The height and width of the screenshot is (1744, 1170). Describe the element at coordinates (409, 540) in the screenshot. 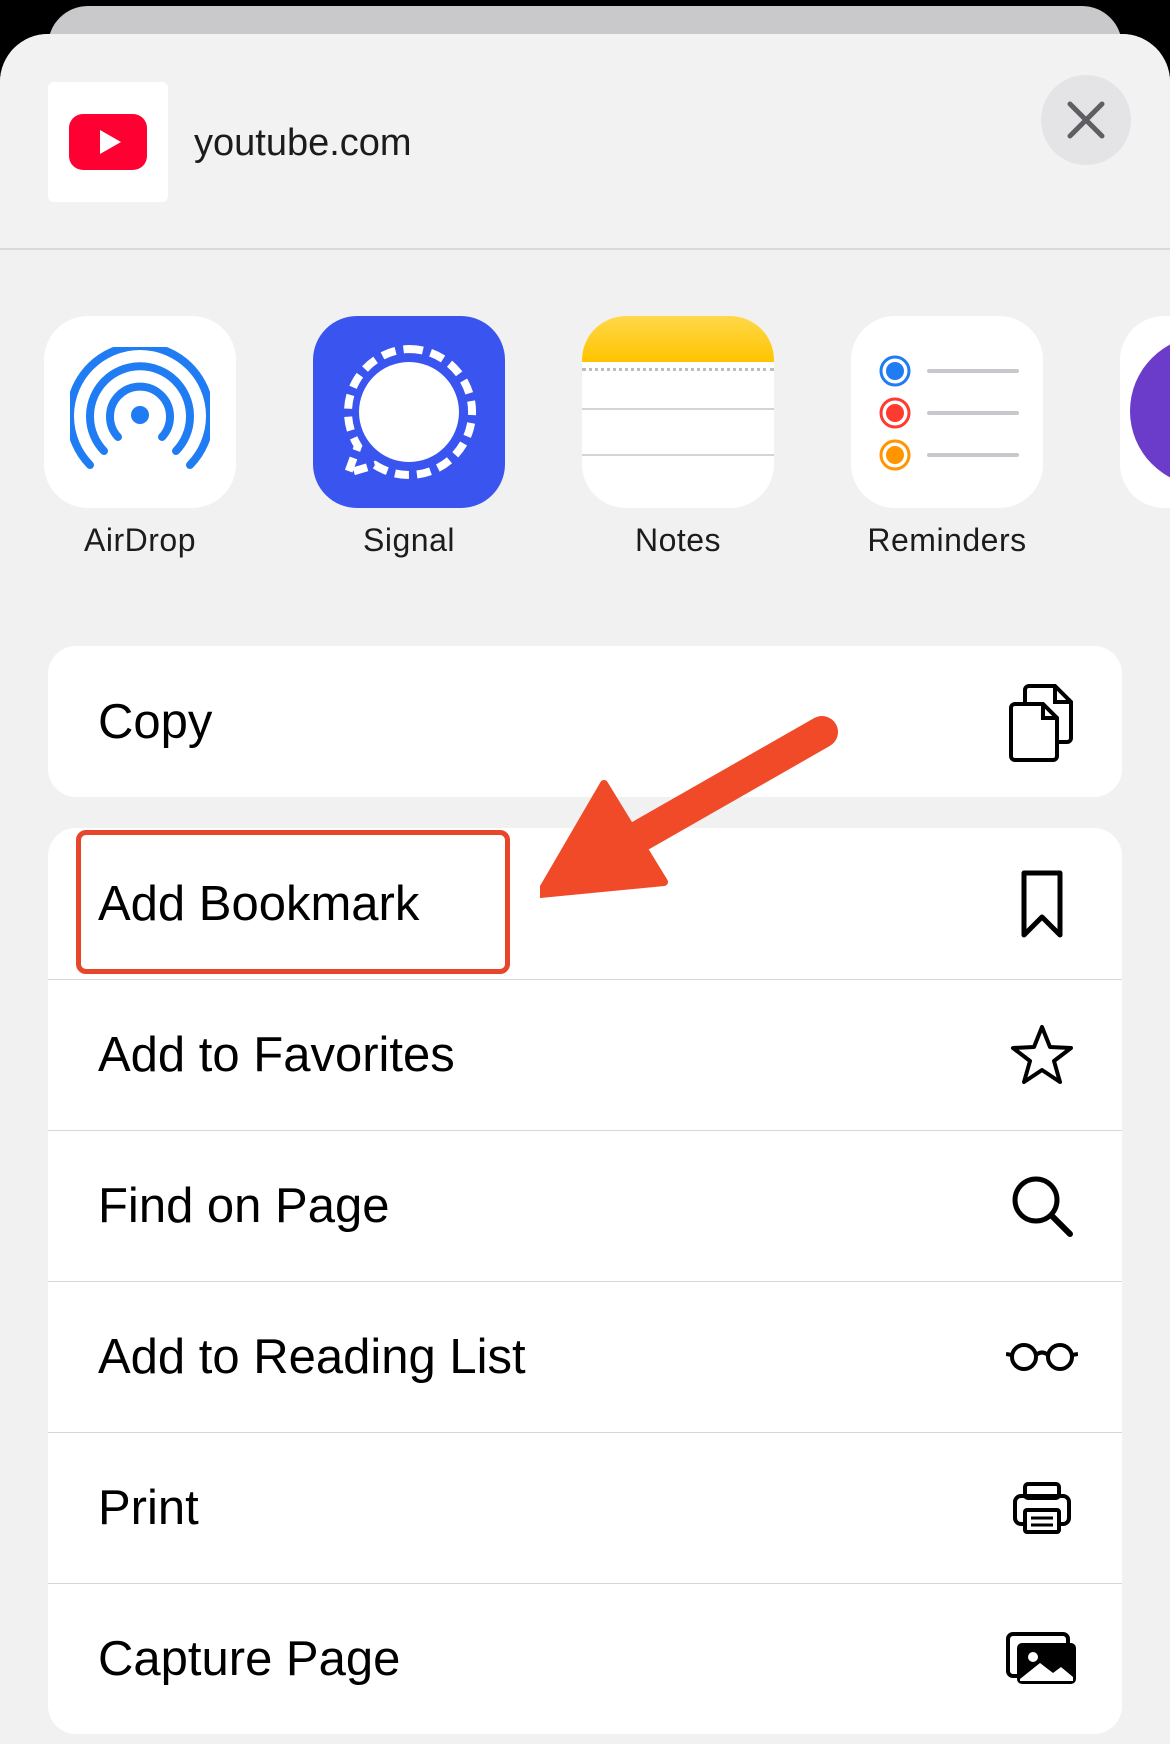

I see `app-label: Signal` at that location.